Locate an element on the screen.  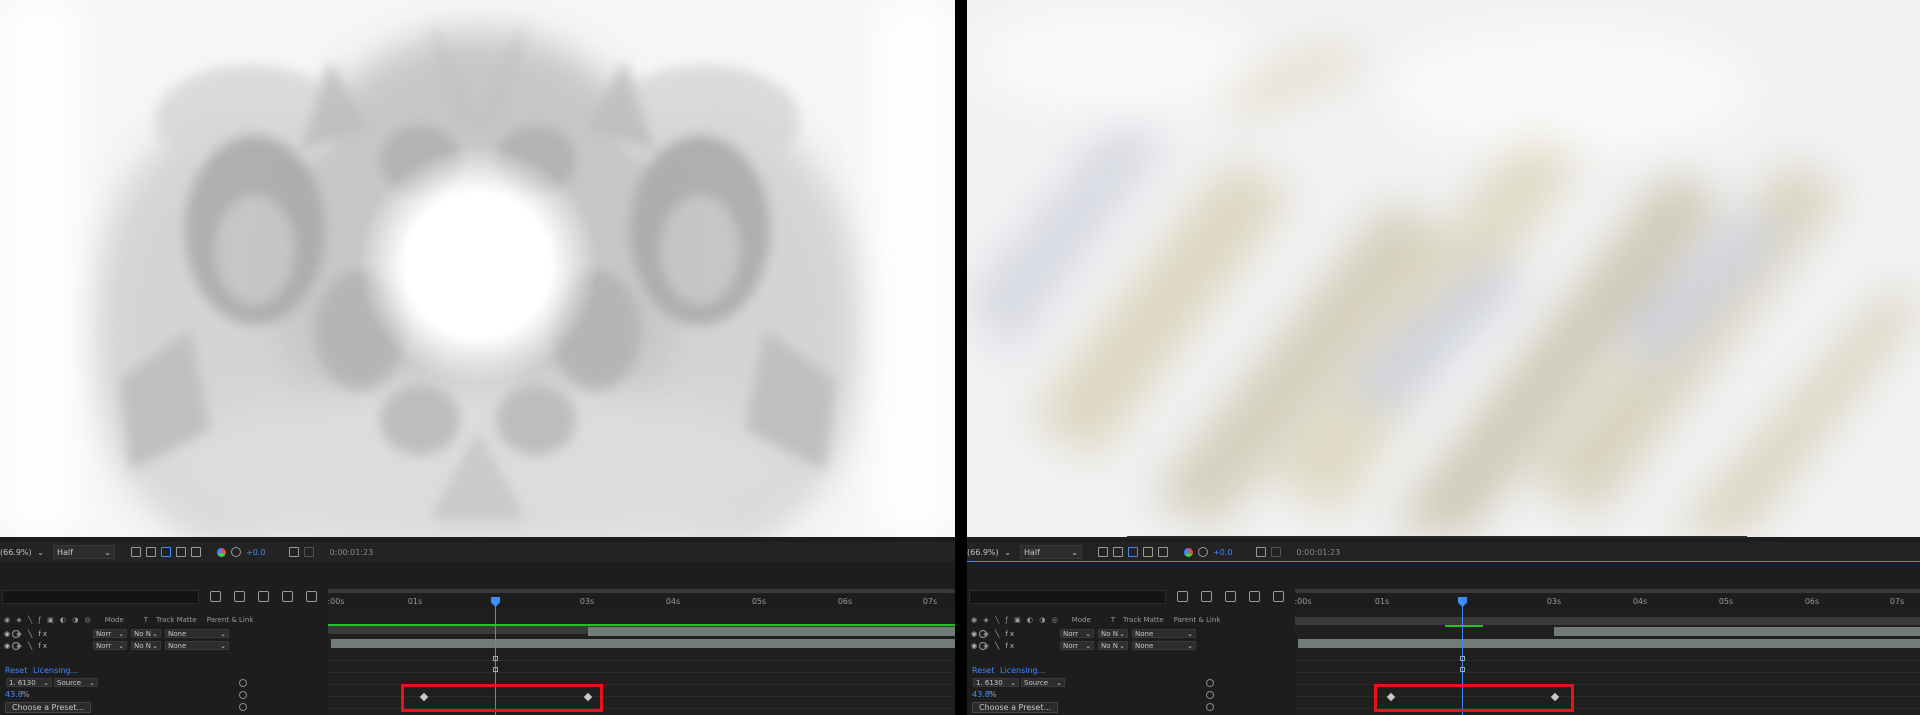
track-matte-value: No N is located at coordinates (142, 645).